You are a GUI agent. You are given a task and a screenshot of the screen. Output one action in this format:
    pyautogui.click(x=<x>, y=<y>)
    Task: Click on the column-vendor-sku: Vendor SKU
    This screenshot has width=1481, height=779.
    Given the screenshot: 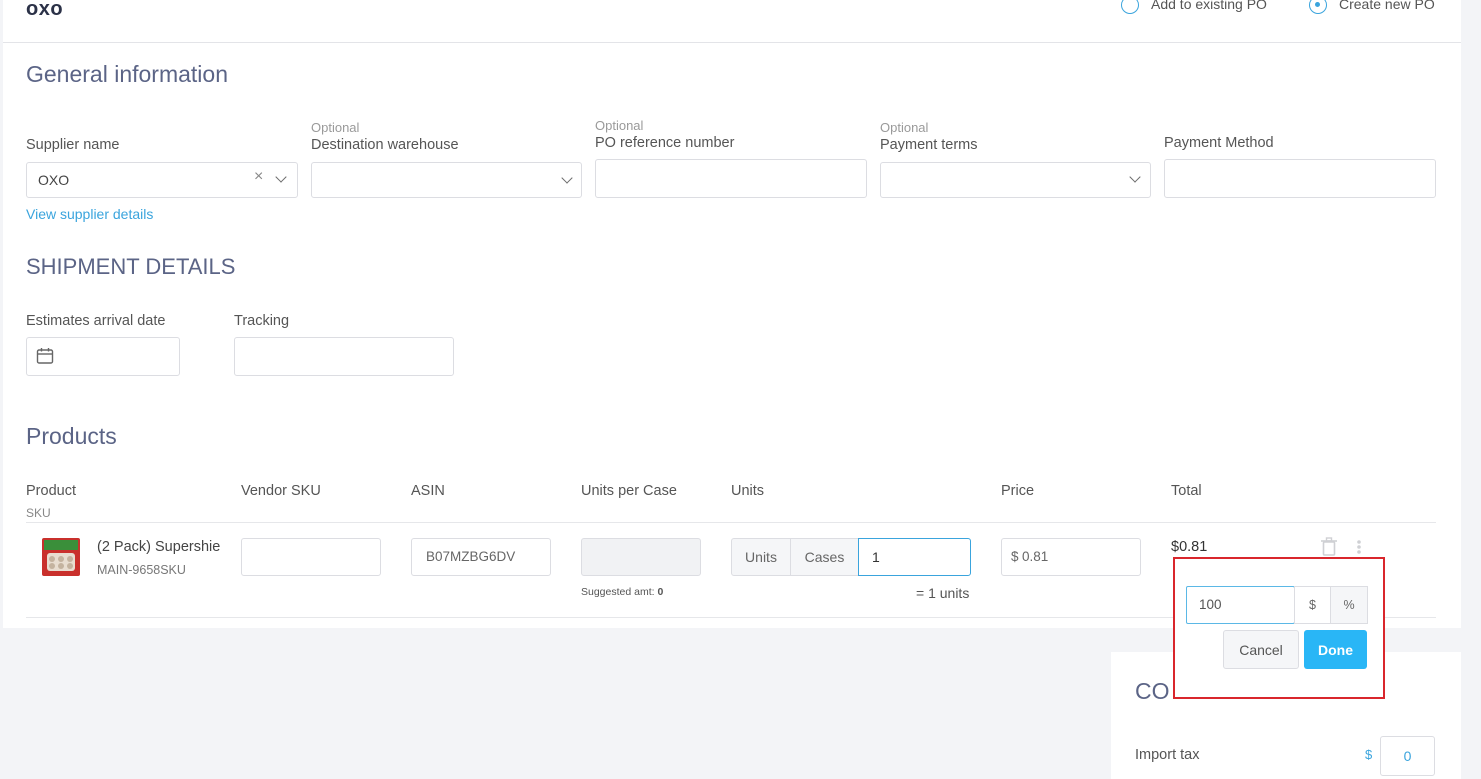 What is the action you would take?
    pyautogui.click(x=281, y=491)
    